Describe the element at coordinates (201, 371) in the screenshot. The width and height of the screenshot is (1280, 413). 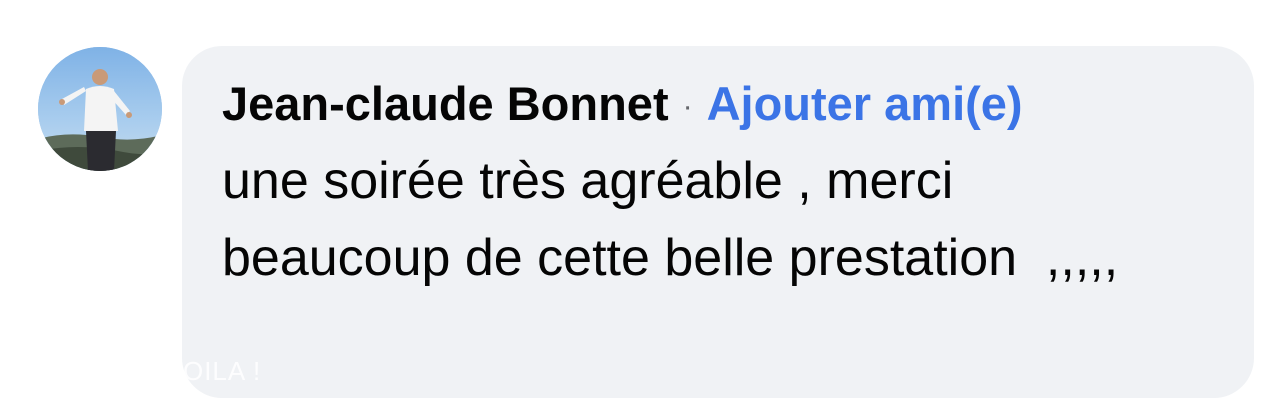
I see `watermark-text: T VOILA !` at that location.